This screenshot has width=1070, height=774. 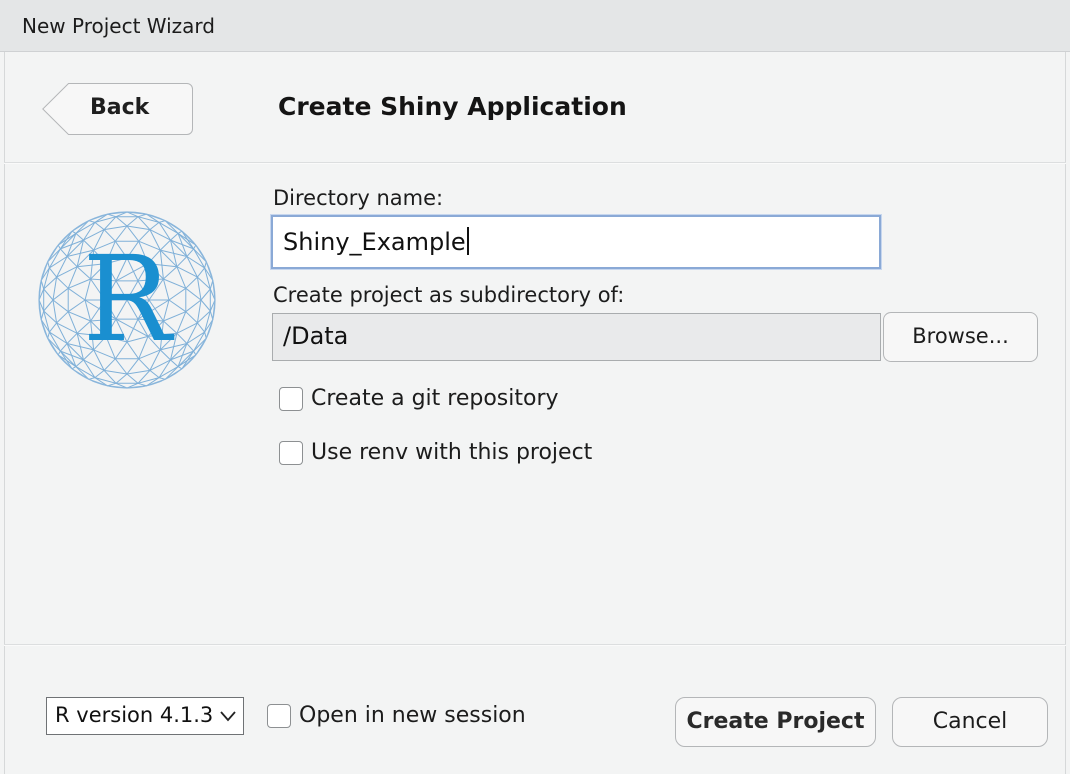 I want to click on r-version-select: R version 4.1.3, so click(x=145, y=716).